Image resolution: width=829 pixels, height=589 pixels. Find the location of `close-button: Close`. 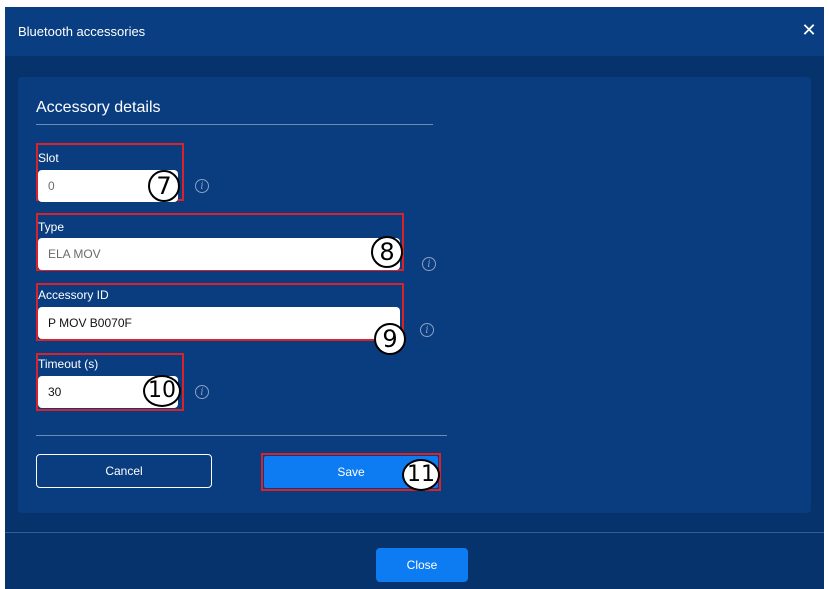

close-button: Close is located at coordinates (422, 565).